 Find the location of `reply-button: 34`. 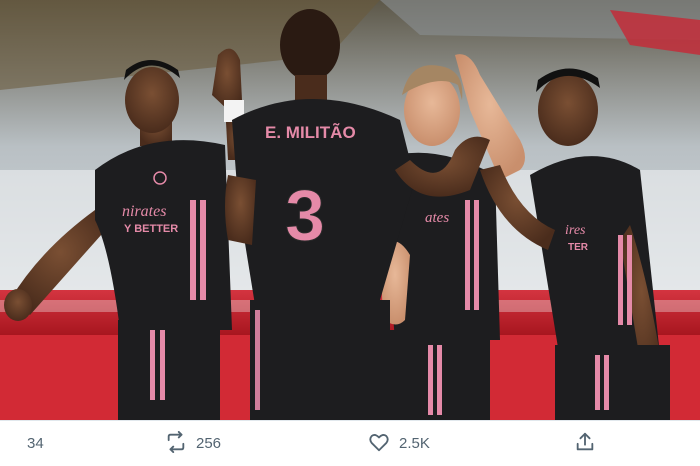

reply-button: 34 is located at coordinates (31, 443).